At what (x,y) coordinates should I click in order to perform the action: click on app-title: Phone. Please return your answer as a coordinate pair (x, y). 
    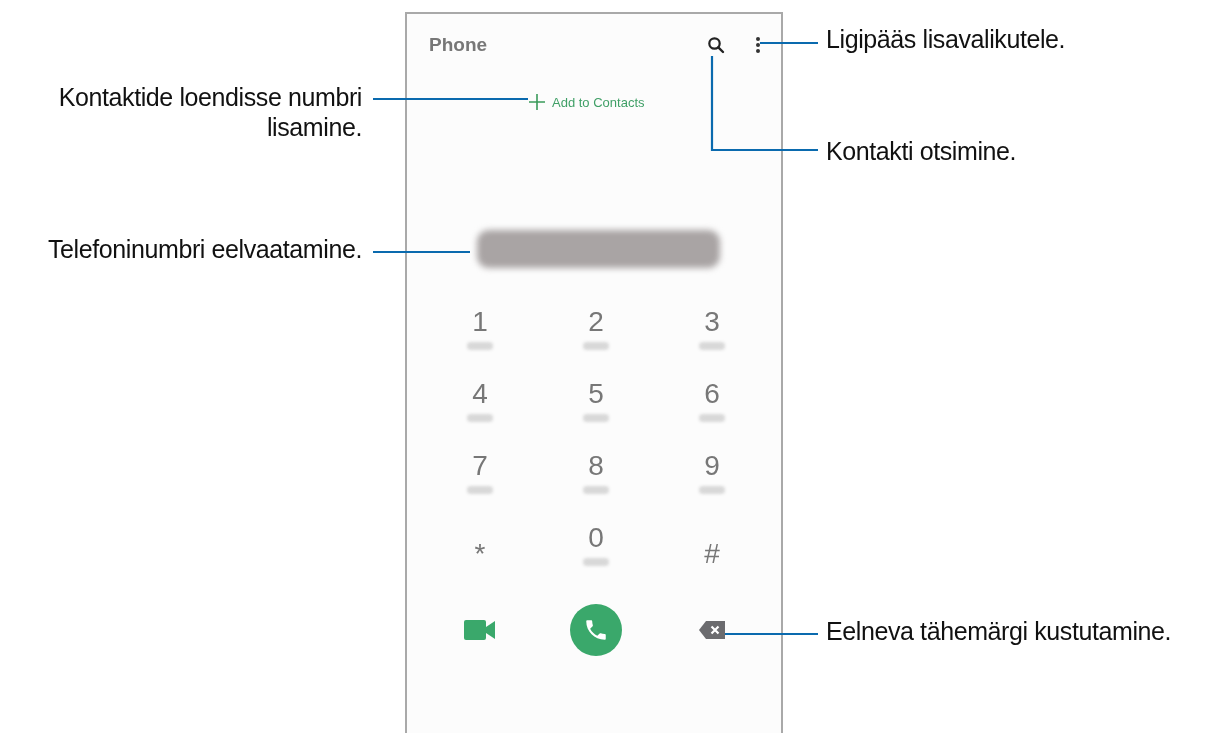
    Looking at the image, I should click on (458, 45).